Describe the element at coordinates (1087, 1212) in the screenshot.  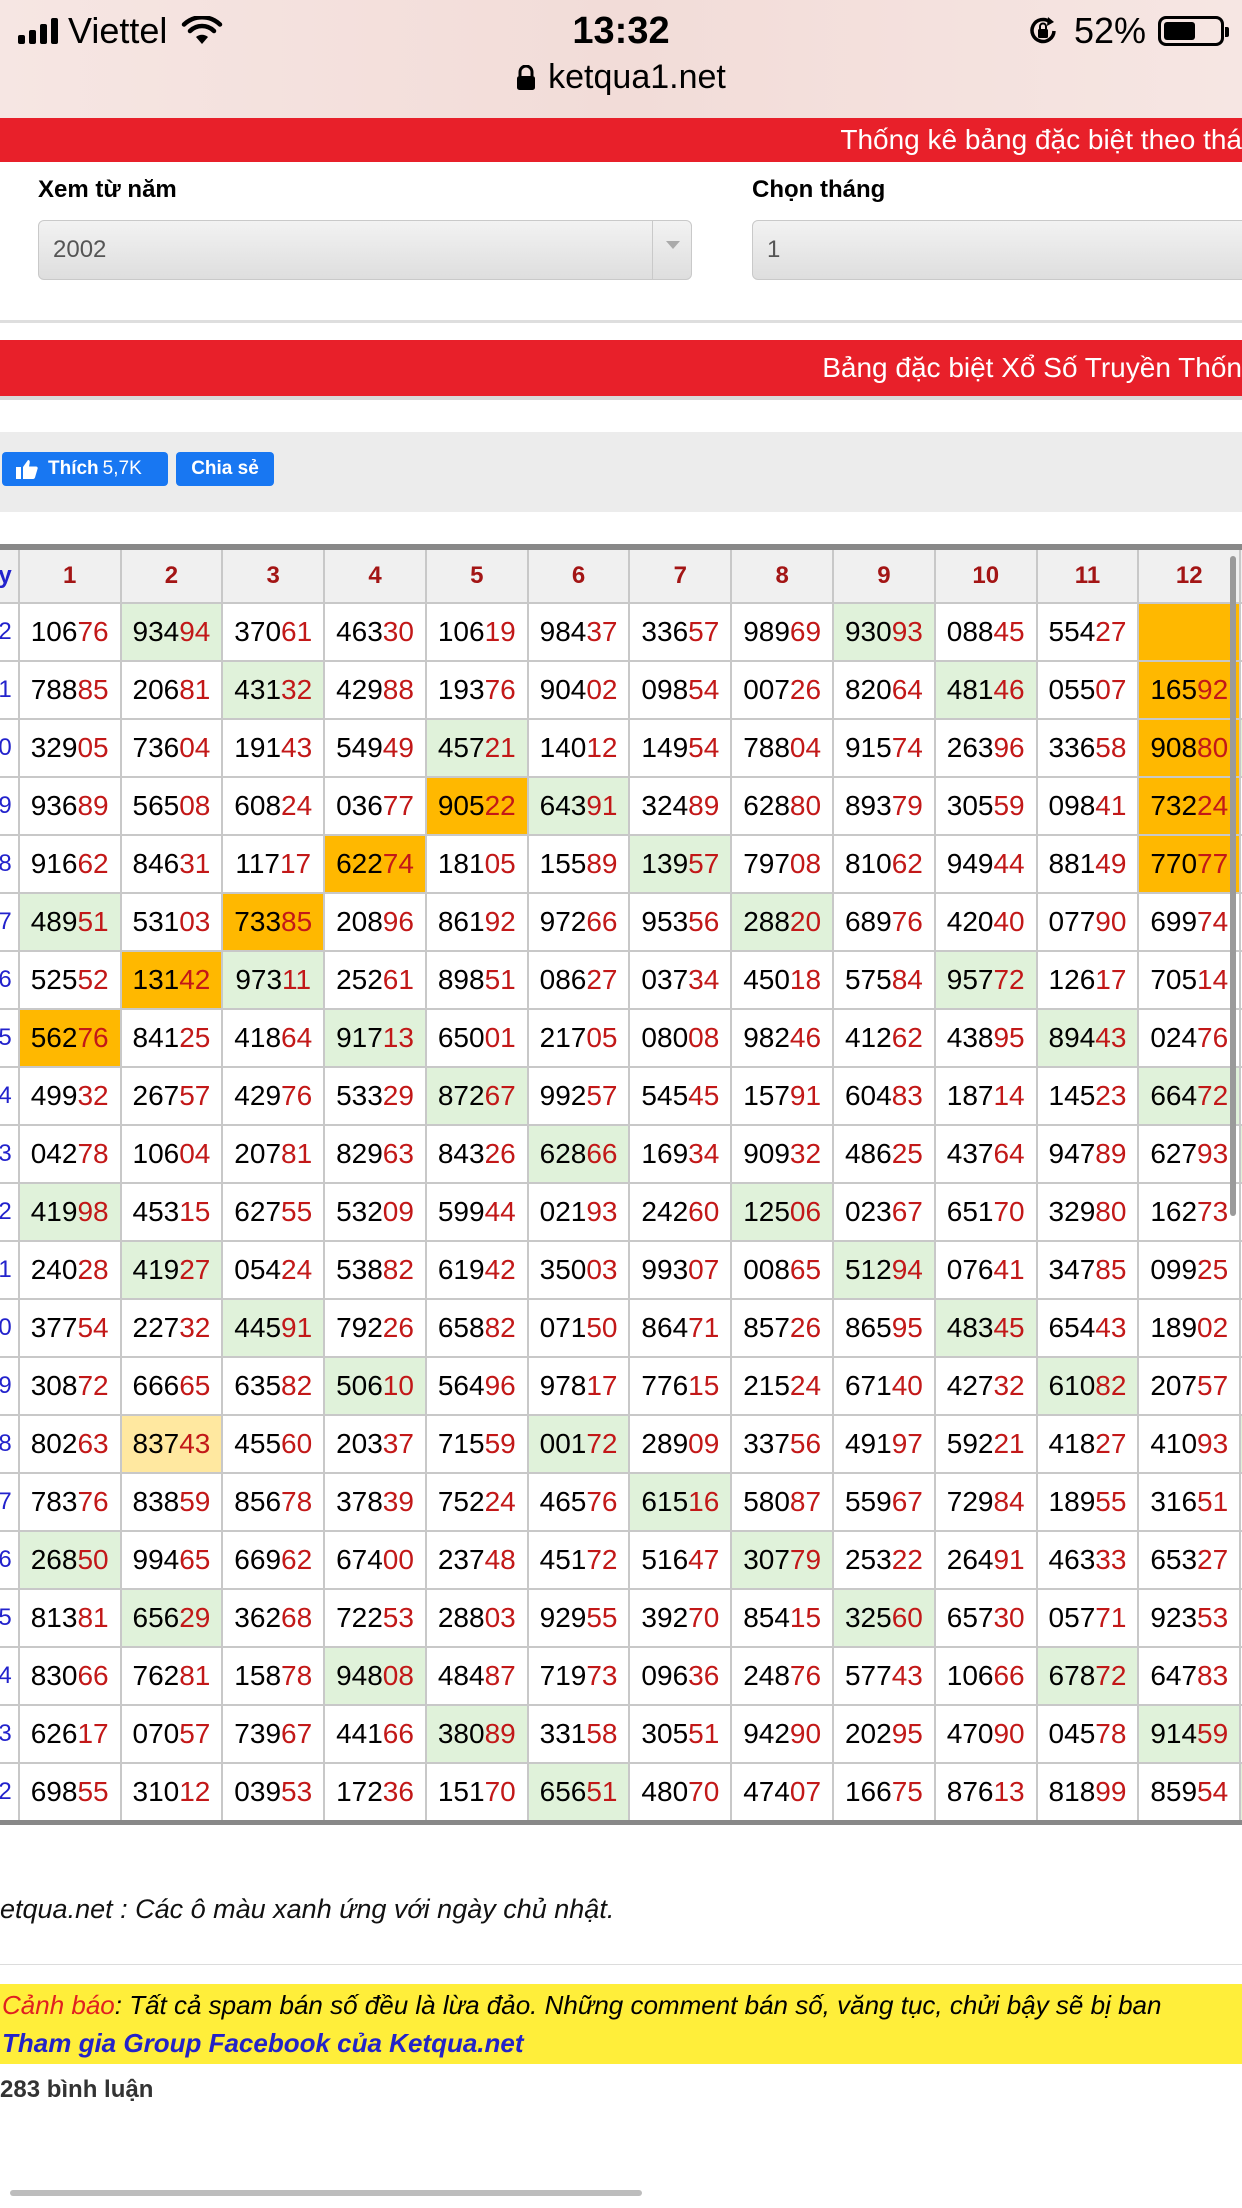
I see `result-cell: 32980` at that location.